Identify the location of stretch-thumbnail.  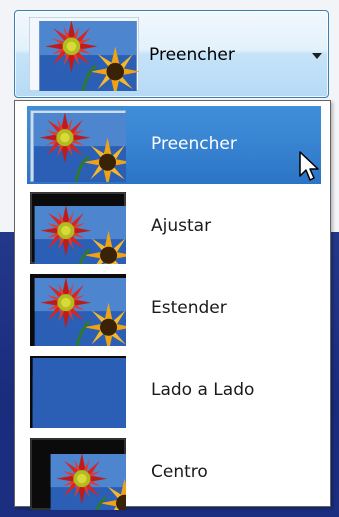
(78, 310).